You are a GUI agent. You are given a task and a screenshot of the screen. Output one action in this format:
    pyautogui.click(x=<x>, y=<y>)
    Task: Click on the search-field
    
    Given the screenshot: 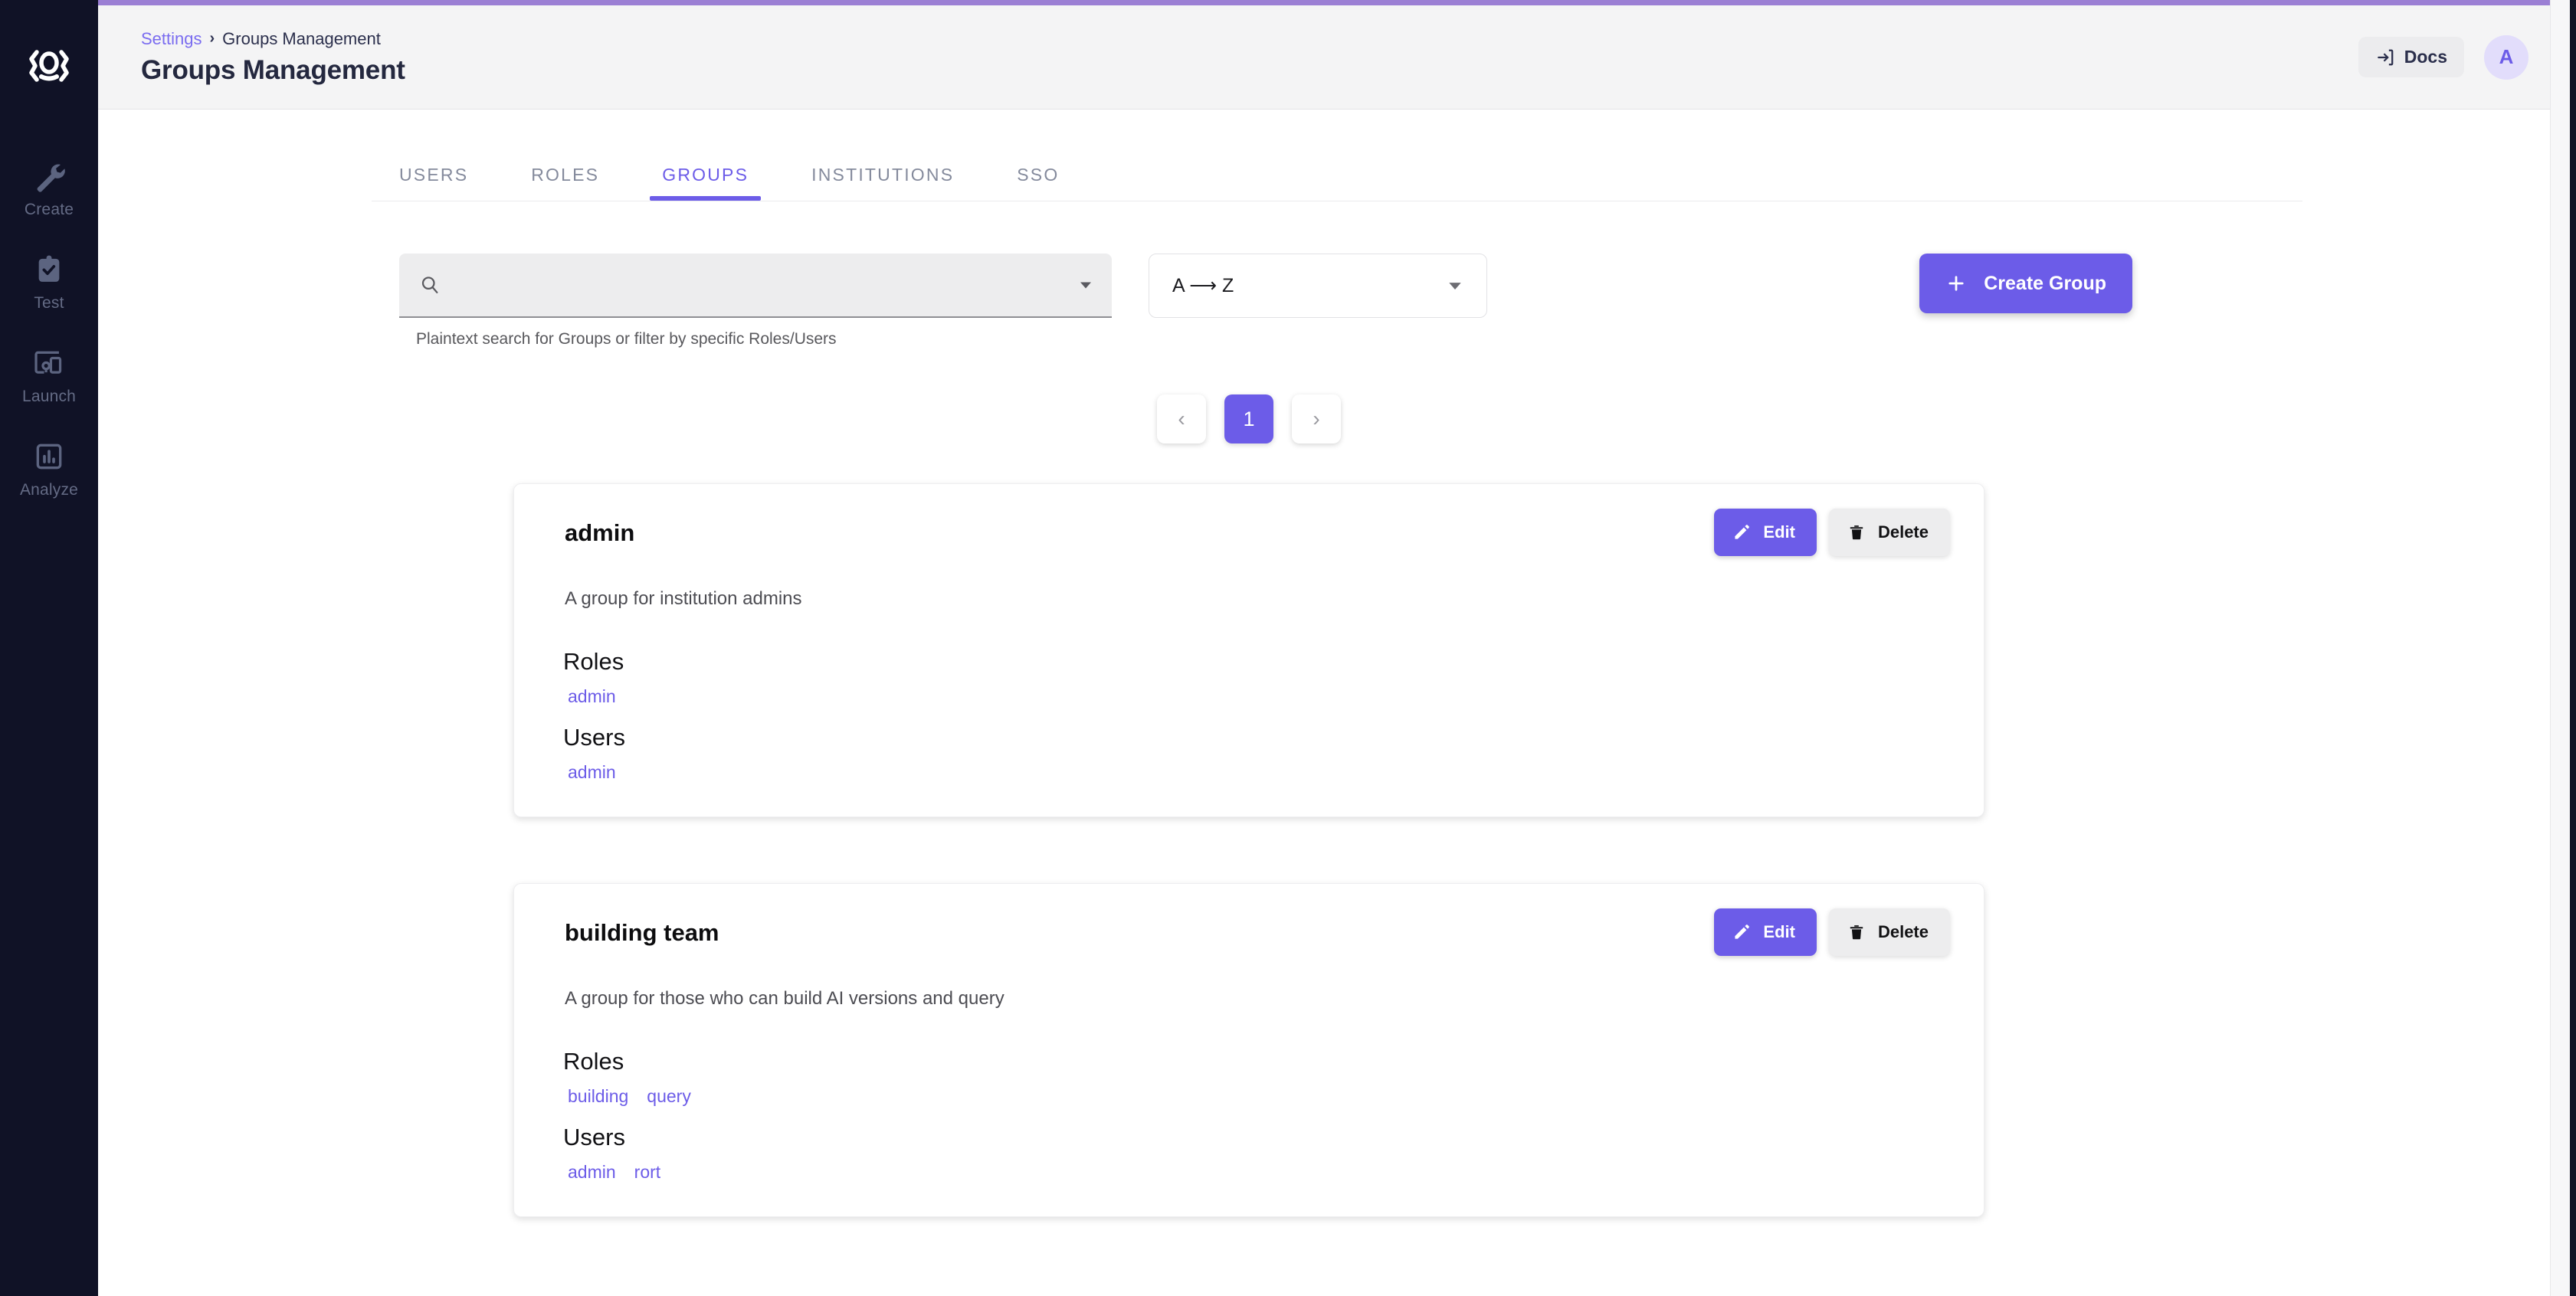 What is the action you would take?
    pyautogui.click(x=756, y=286)
    